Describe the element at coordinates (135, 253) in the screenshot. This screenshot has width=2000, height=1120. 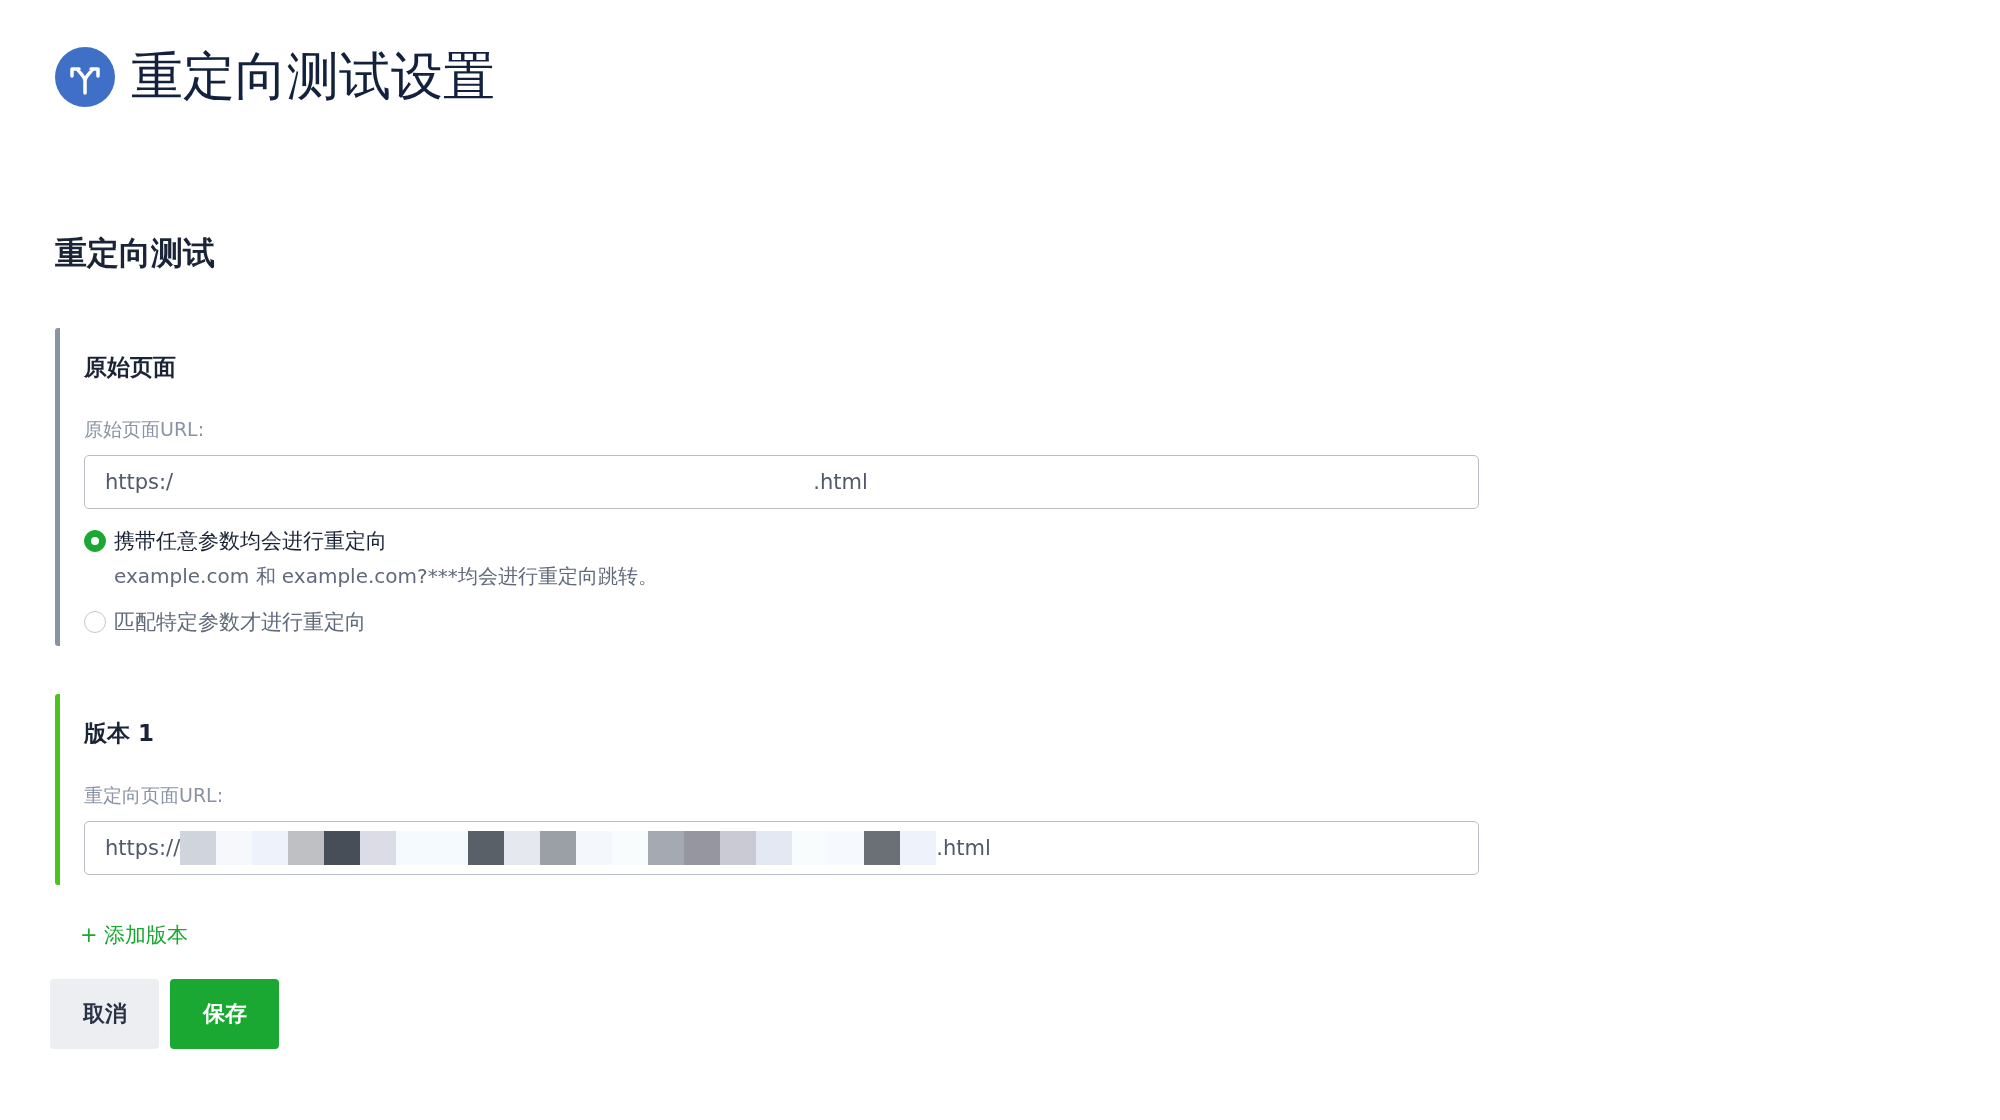
I see `section-title: 重定向测试` at that location.